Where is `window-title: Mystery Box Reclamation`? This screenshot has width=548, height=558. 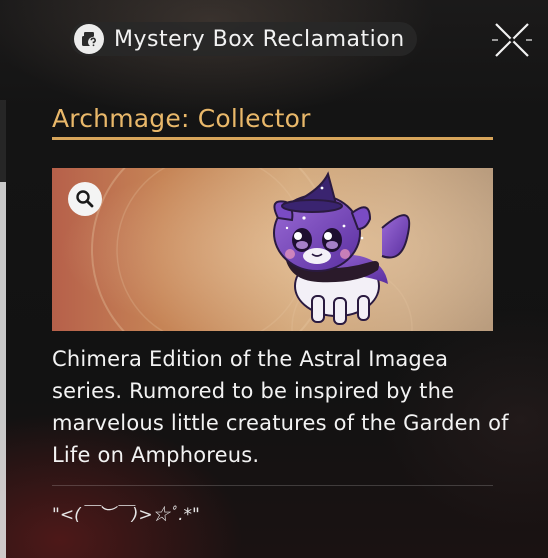 window-title: Mystery Box Reclamation is located at coordinates (259, 39).